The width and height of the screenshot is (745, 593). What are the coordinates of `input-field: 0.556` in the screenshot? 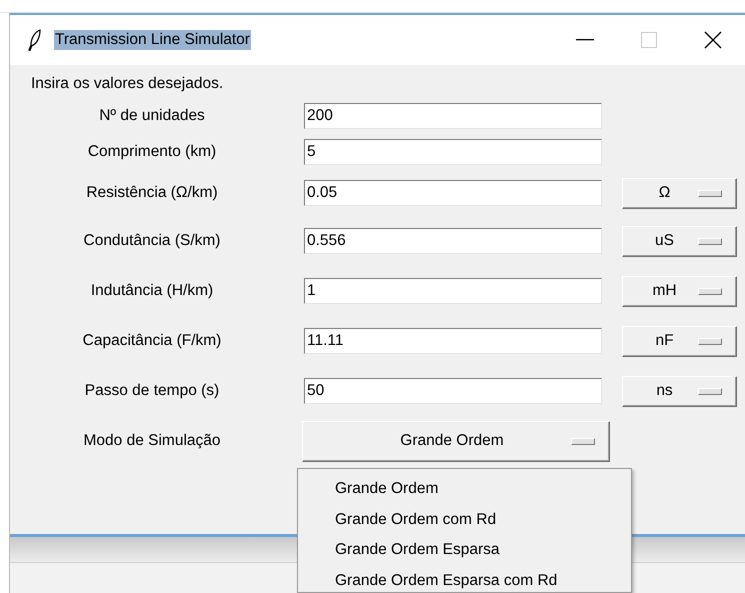 It's located at (453, 241).